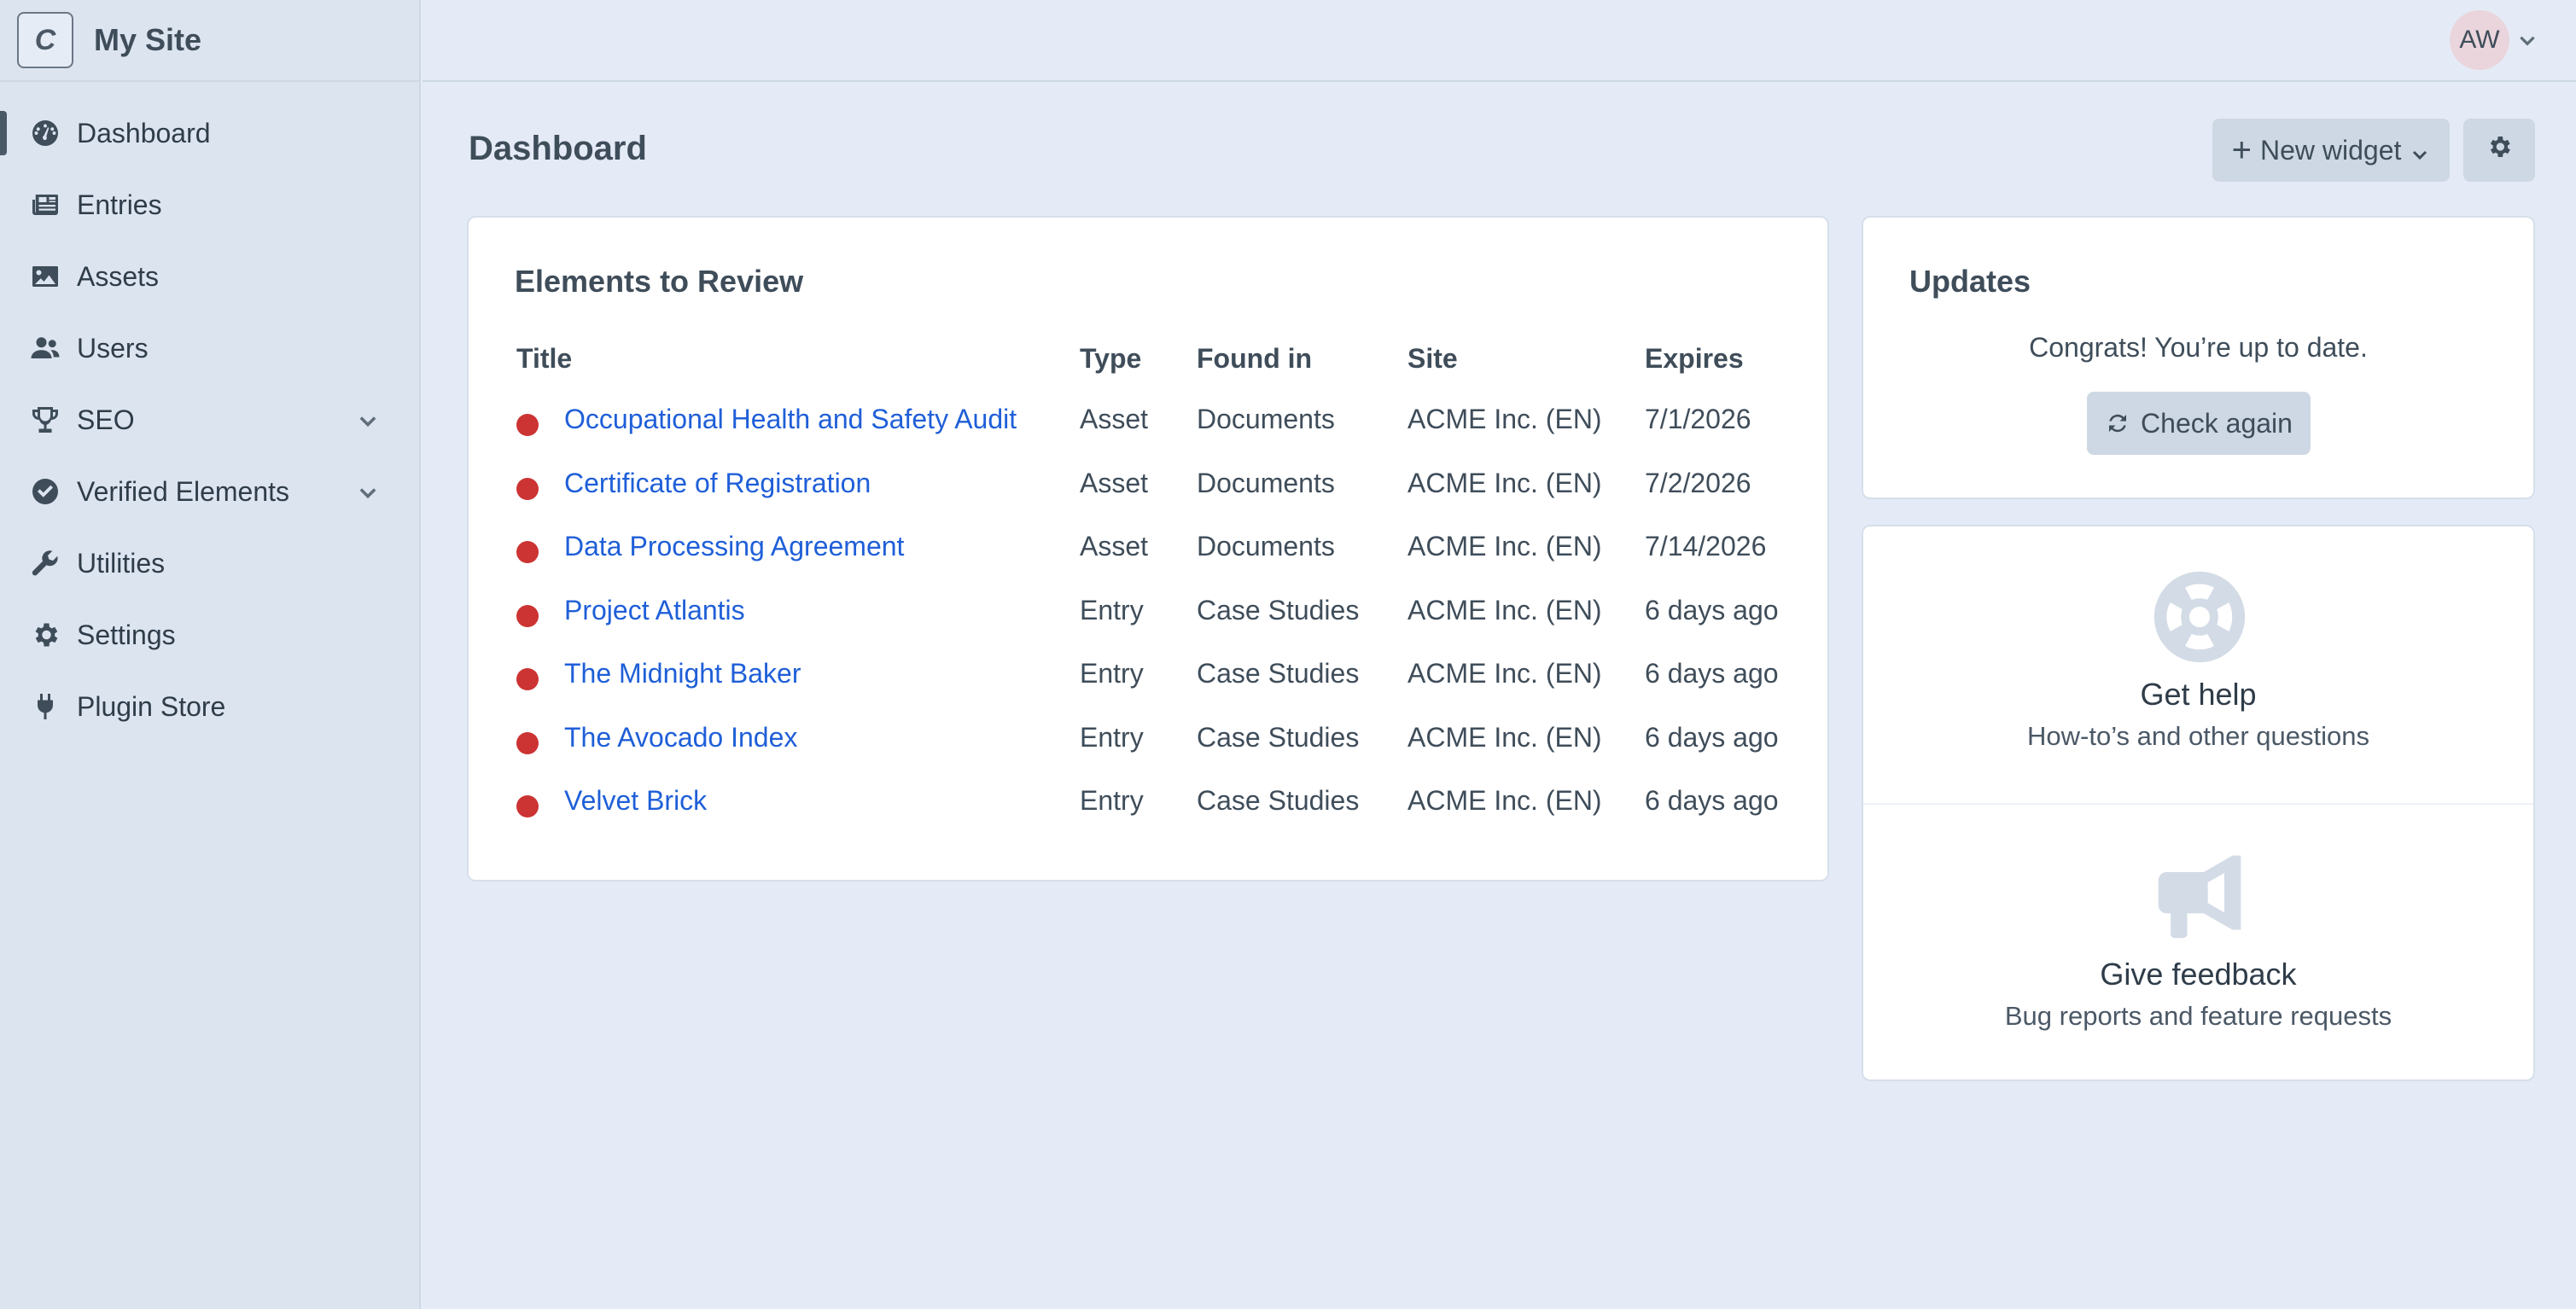 The image size is (2576, 1309). I want to click on widget-title: Updates, so click(1970, 281).